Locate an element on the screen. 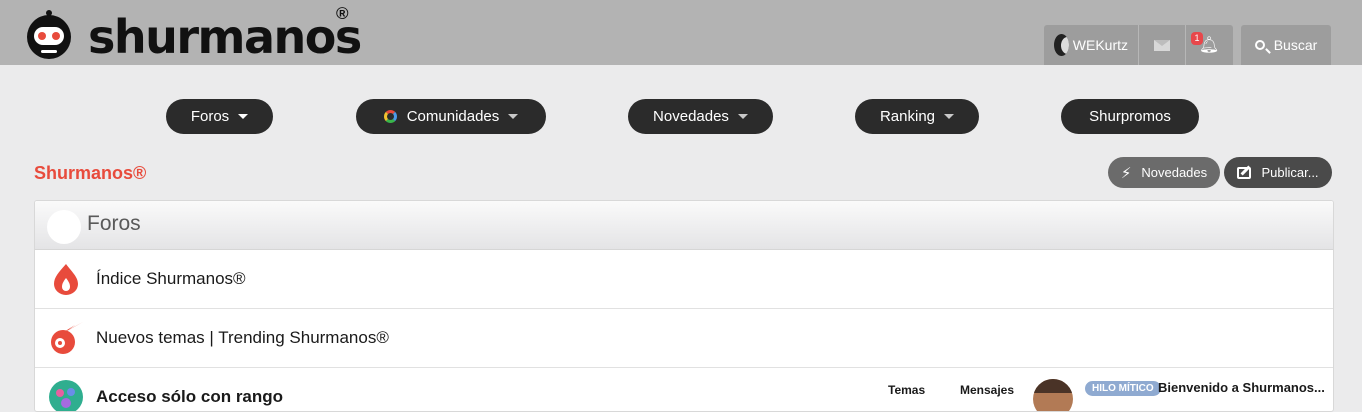 The height and width of the screenshot is (412, 1362). page-title: Shurmanos® is located at coordinates (90, 173).